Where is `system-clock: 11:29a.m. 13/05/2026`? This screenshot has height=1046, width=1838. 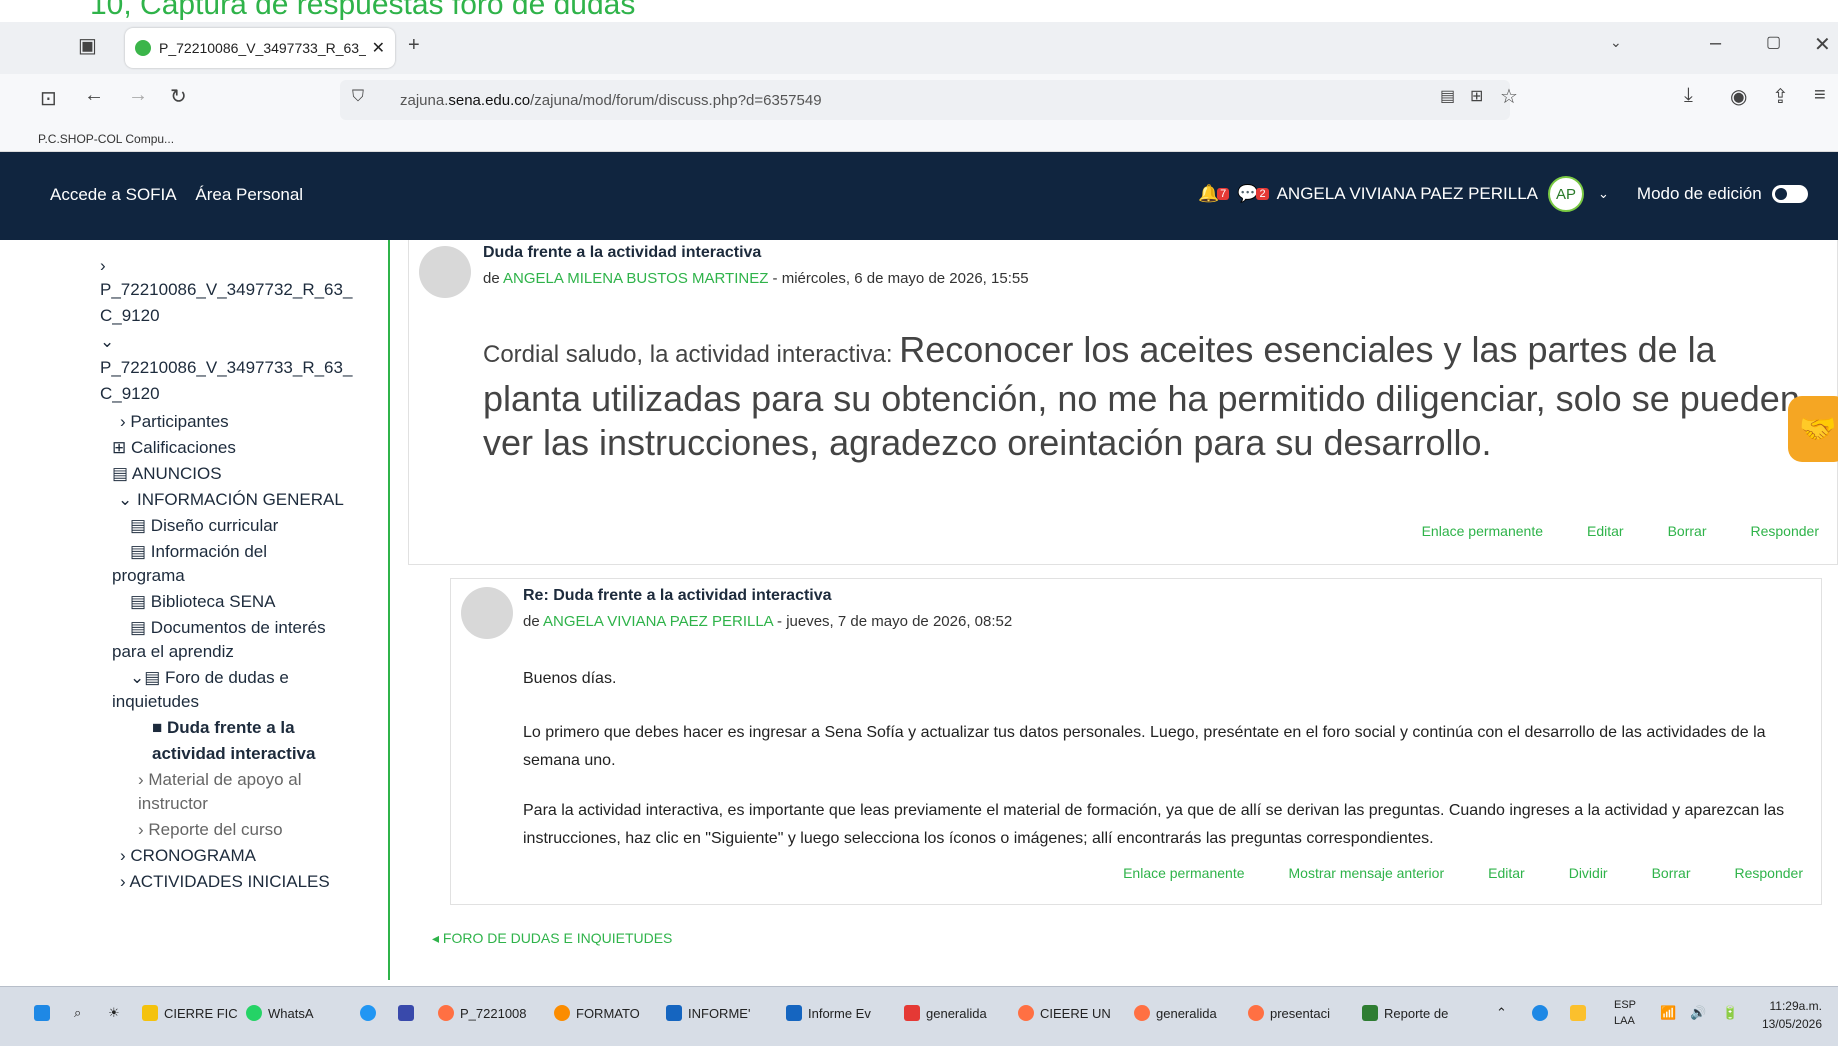
system-clock: 11:29a.m. 13/05/2026 is located at coordinates (1792, 1015).